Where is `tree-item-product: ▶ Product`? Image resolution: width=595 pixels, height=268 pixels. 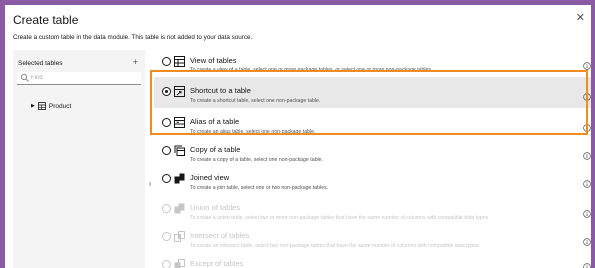
tree-item-product: ▶ Product is located at coordinates (51, 106).